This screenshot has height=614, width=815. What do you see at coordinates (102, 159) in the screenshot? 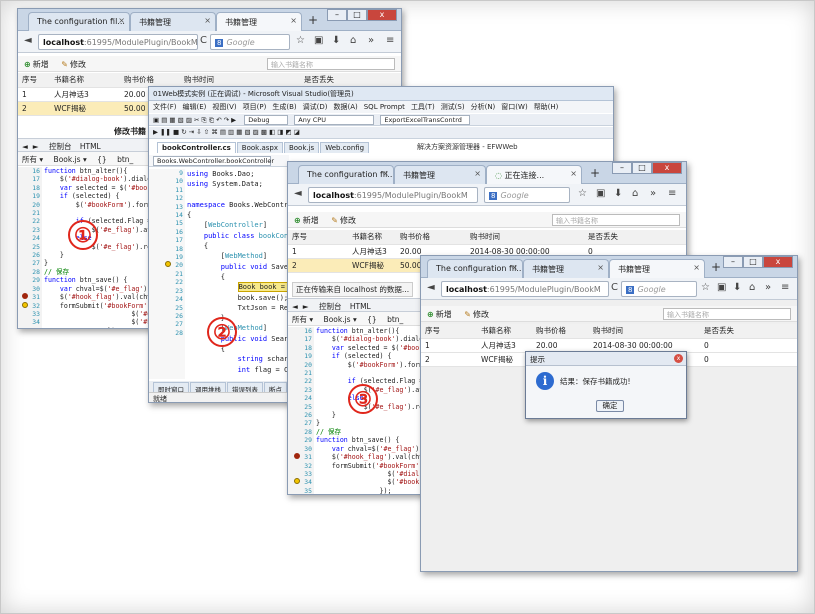
I see `pretty-print-button: {}` at bounding box center [102, 159].